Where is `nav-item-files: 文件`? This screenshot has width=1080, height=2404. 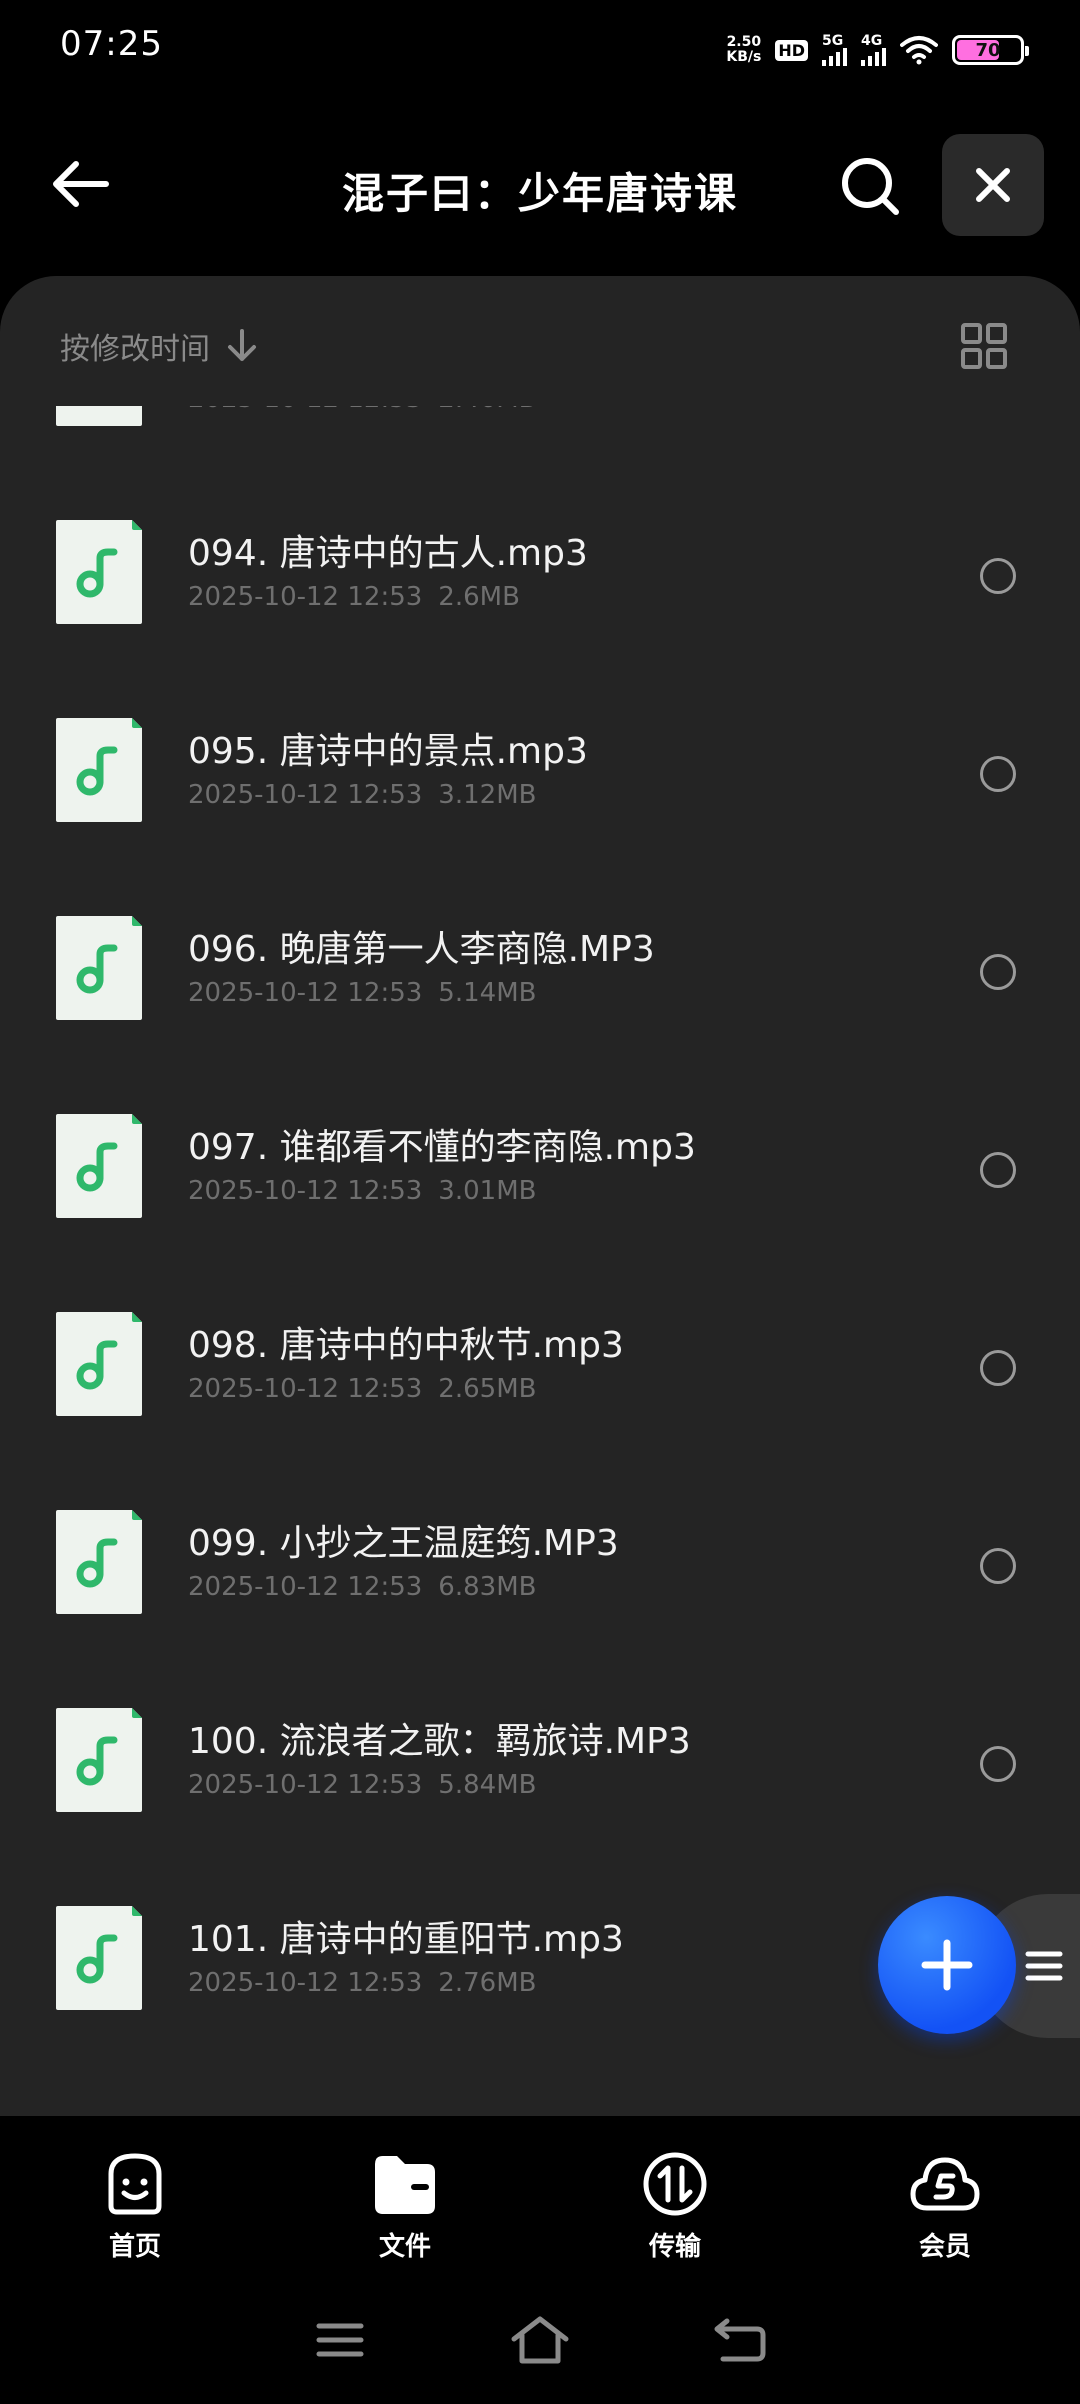
nav-item-files: 文件 is located at coordinates (405, 2191).